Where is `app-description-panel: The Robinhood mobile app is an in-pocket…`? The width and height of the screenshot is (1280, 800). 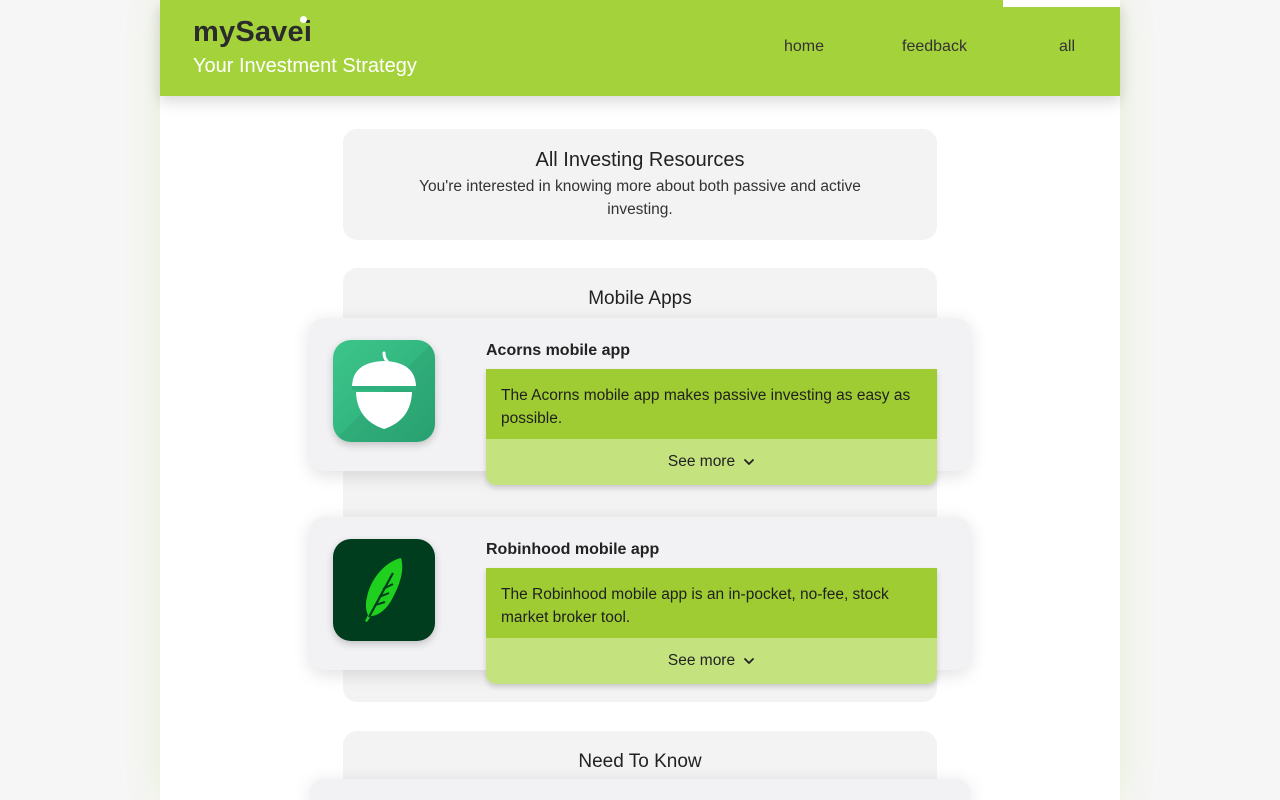
app-description-panel: The Robinhood mobile app is an in-pocket… is located at coordinates (711, 626).